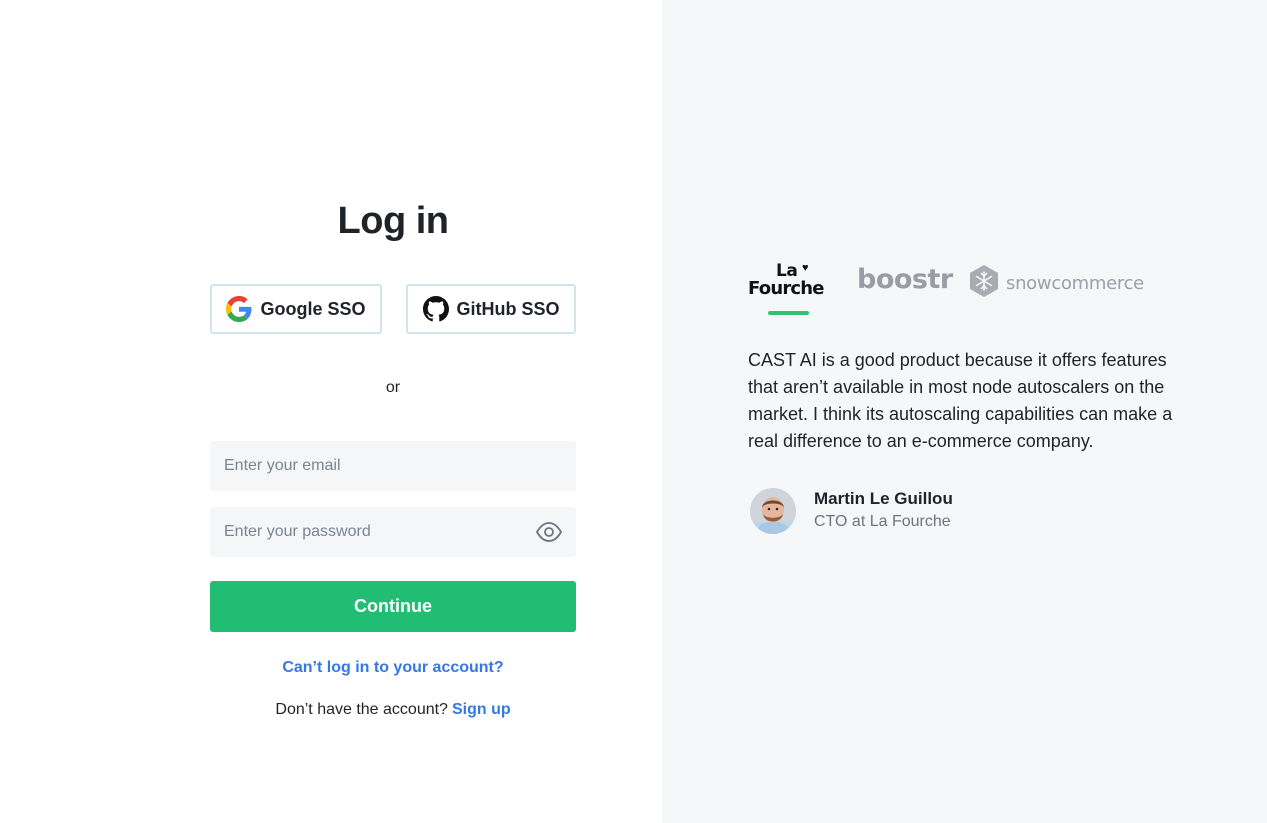  I want to click on signup-link: Sign up, so click(481, 709).